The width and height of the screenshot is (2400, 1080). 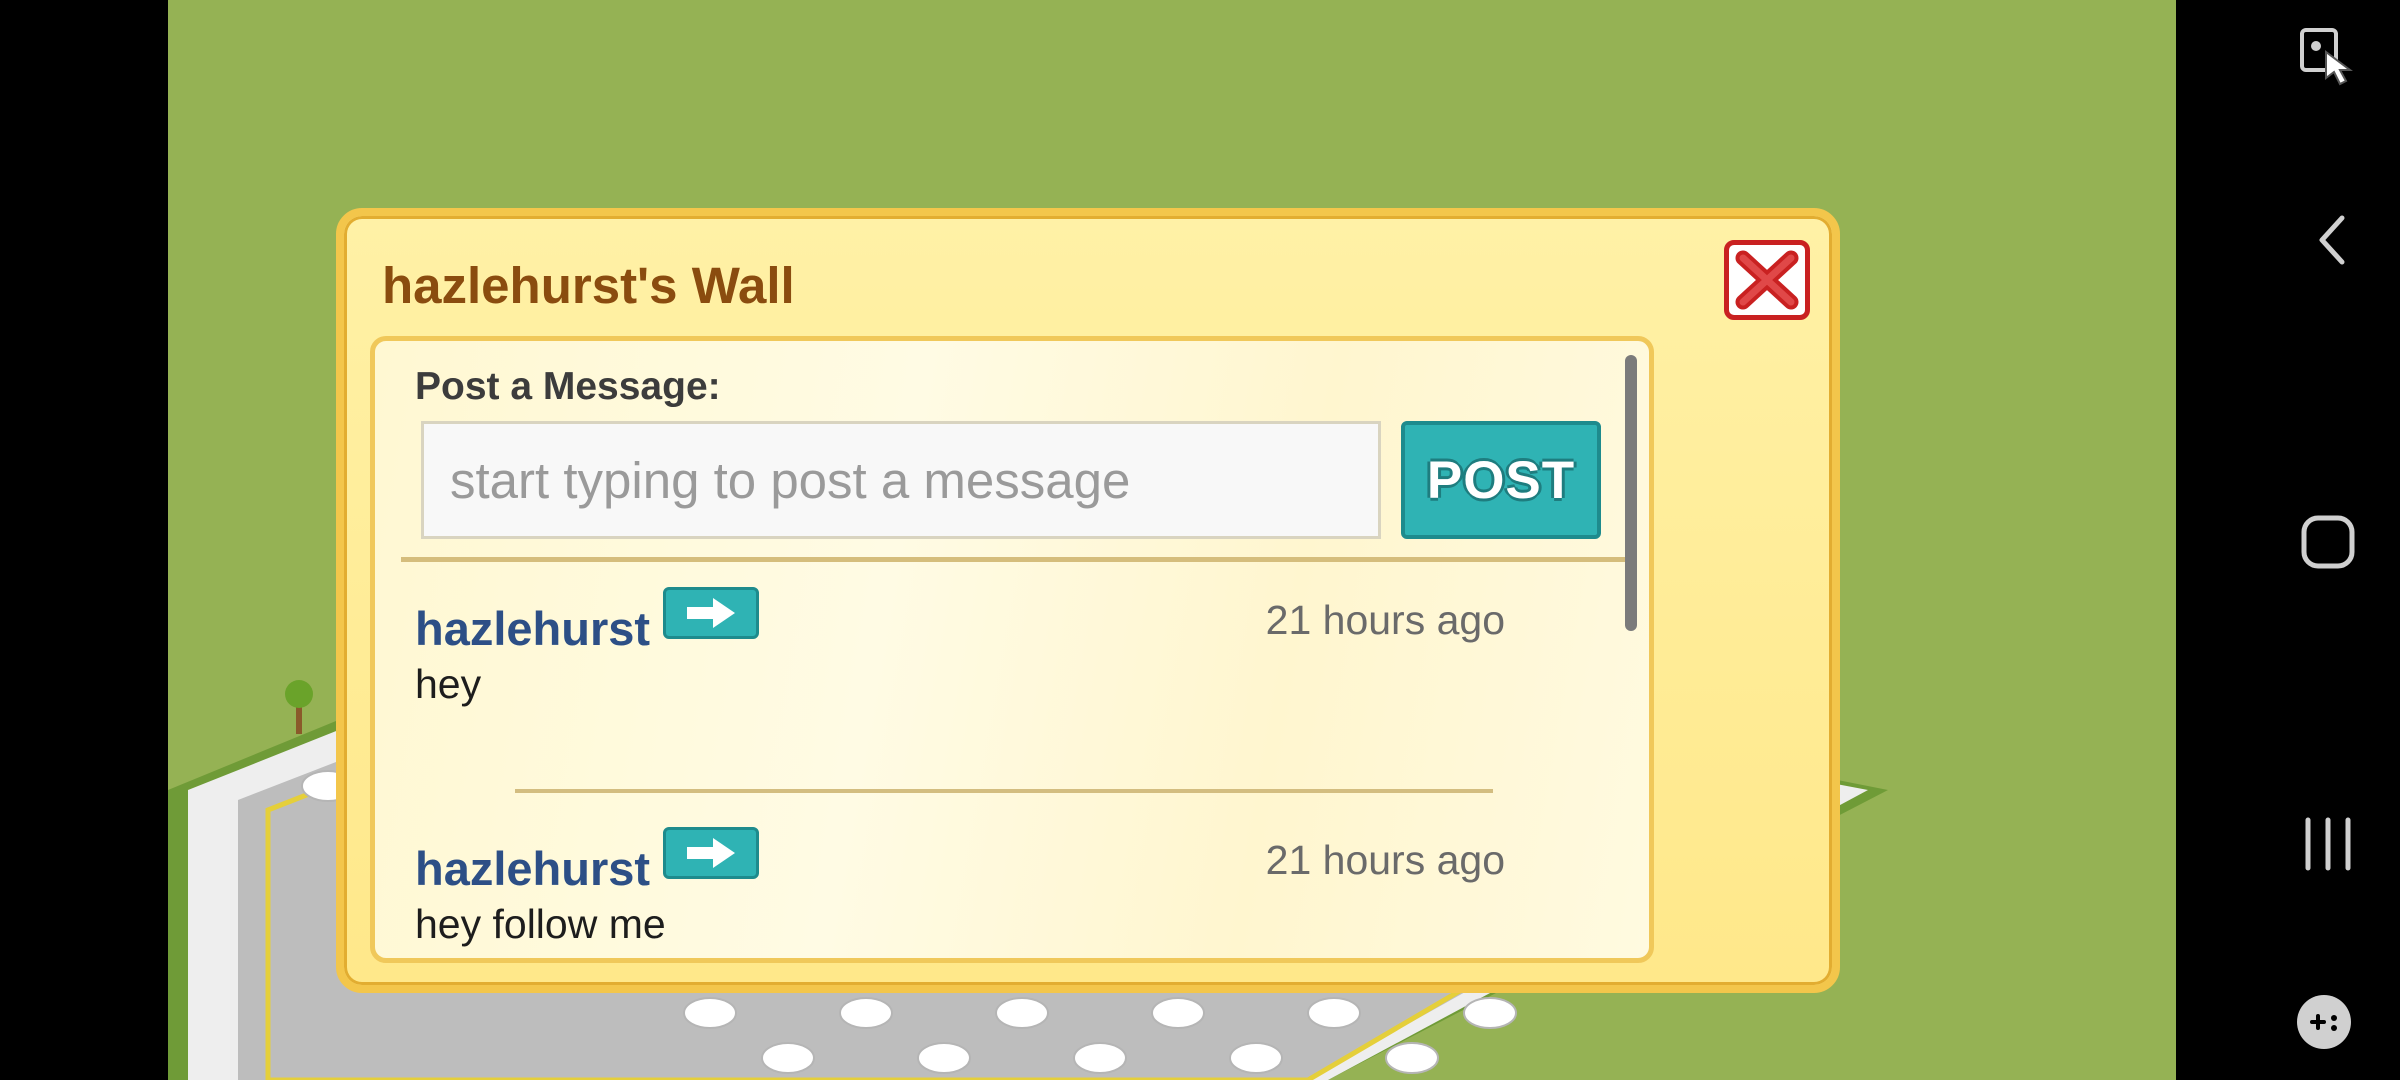 I want to click on post-button: POST, so click(x=1501, y=480).